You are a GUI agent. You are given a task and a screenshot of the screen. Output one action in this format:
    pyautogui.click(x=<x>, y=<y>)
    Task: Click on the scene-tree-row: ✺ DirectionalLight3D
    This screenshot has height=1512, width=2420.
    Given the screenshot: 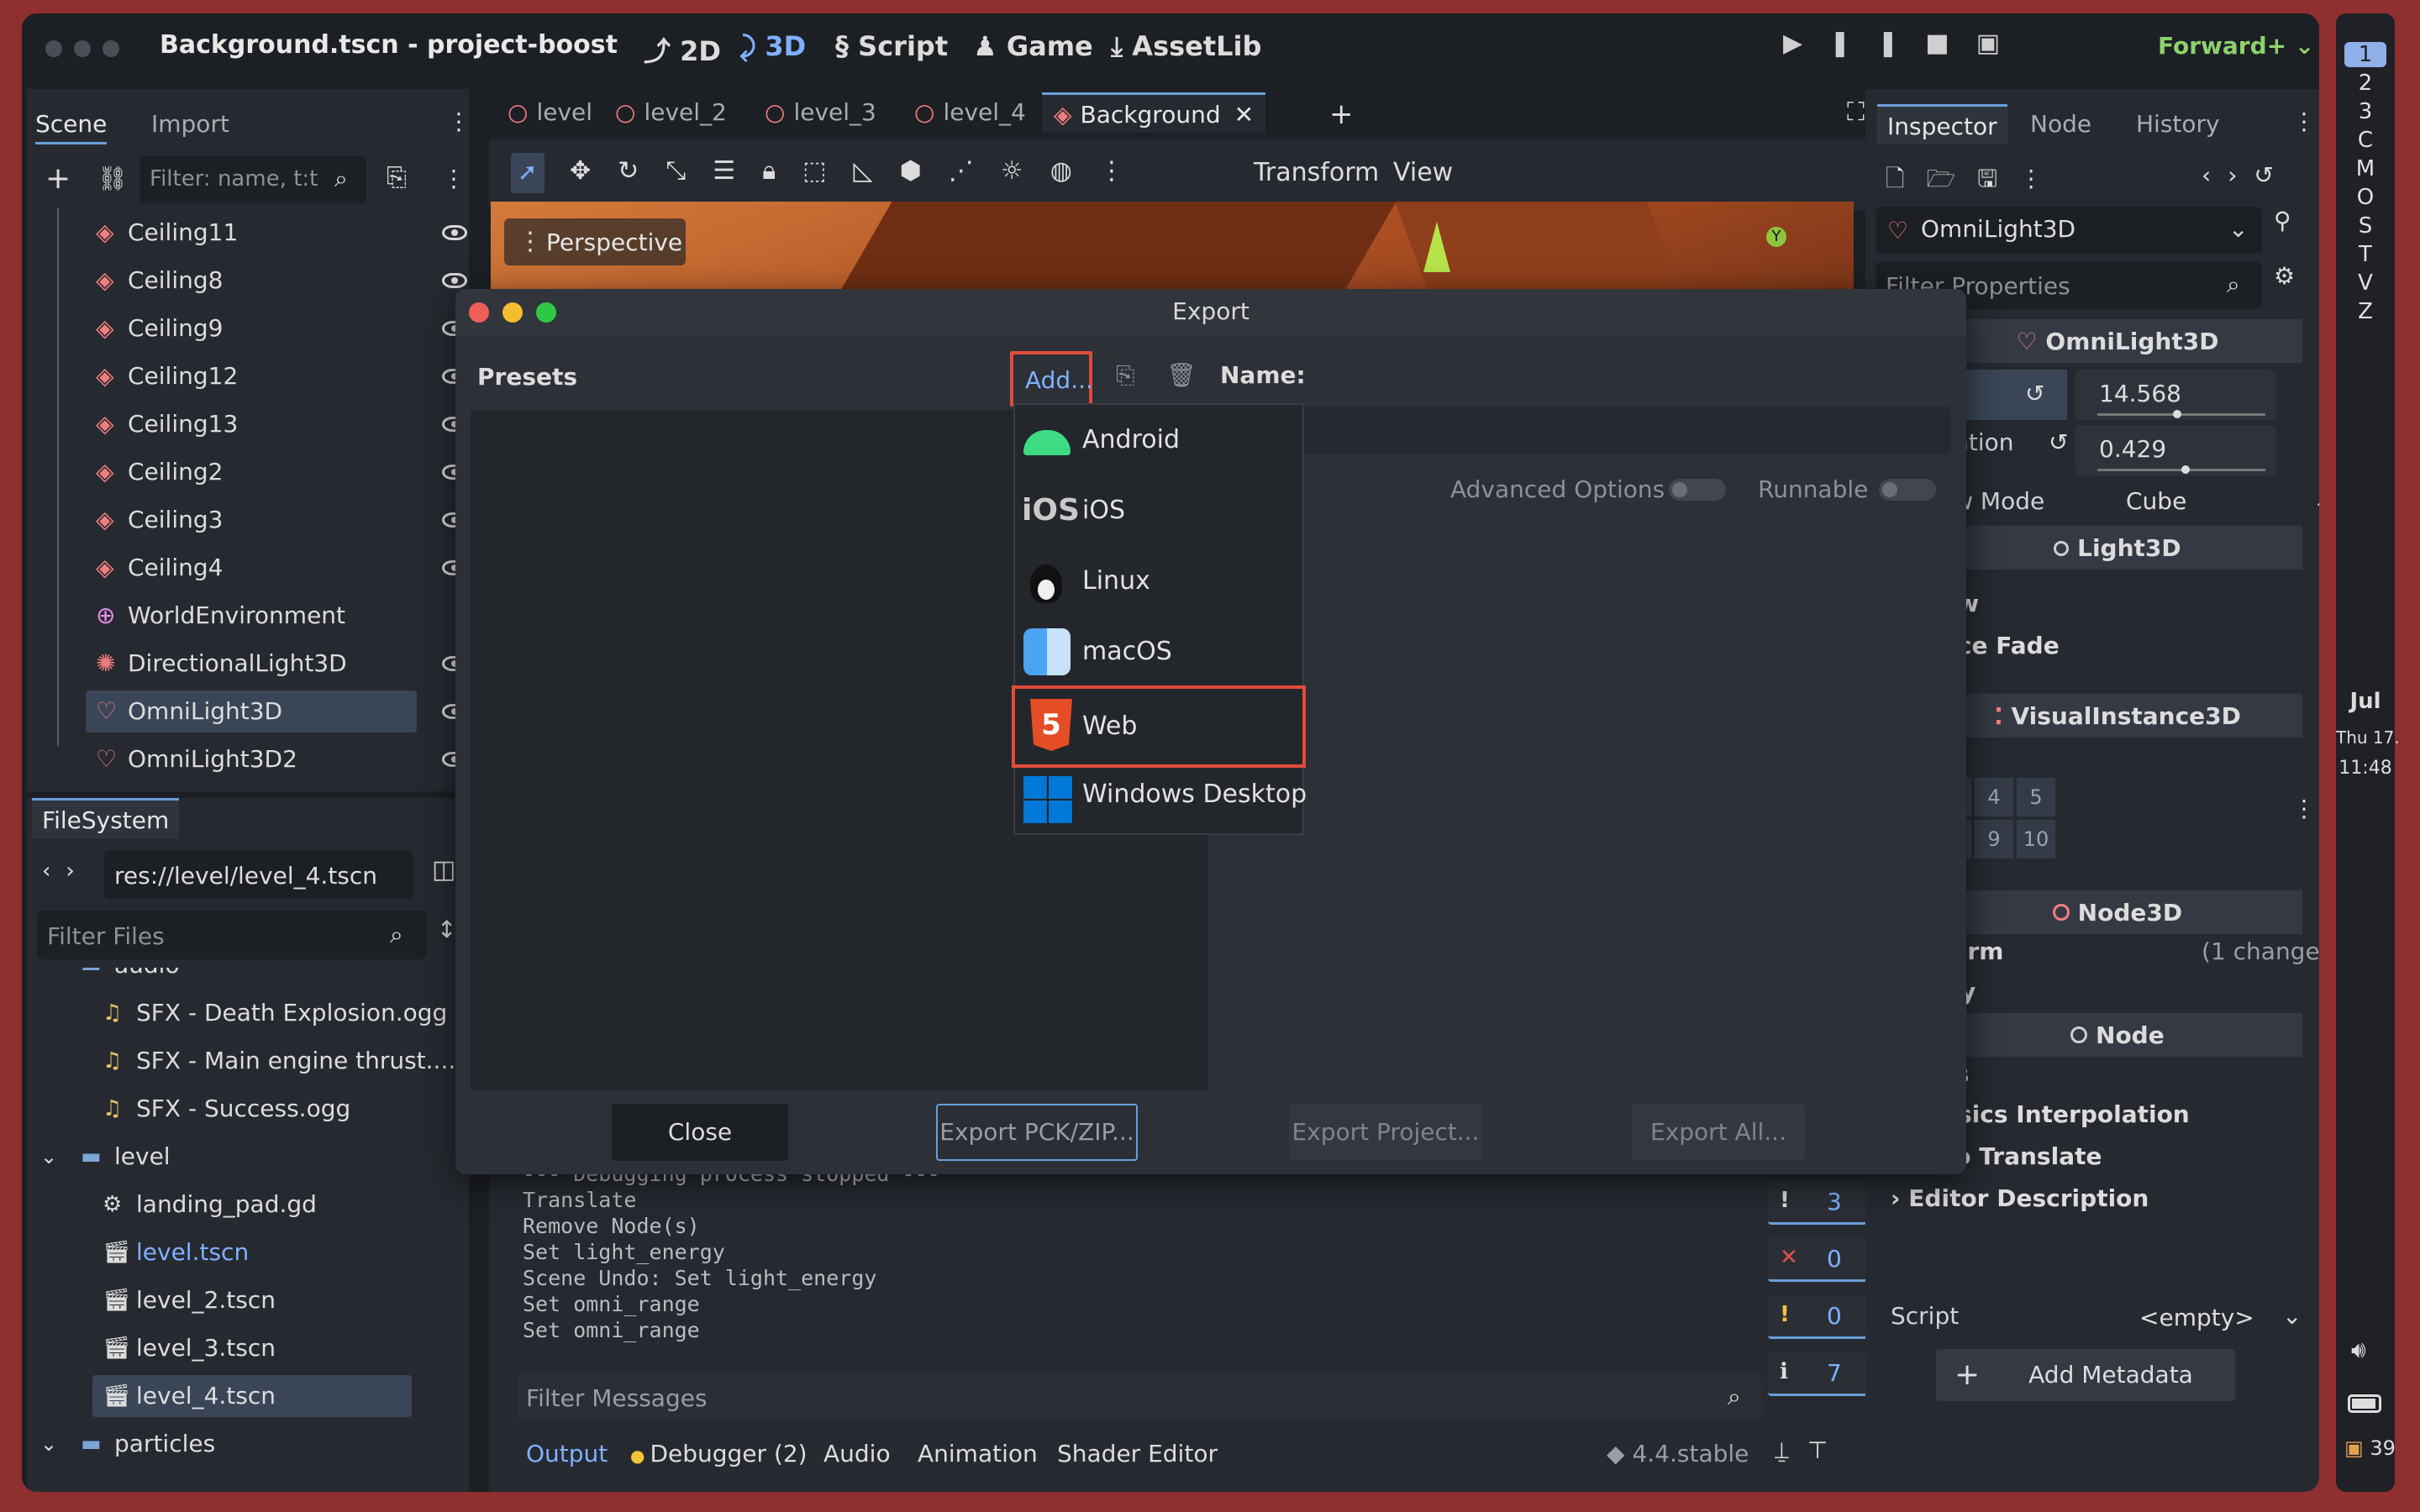 What is the action you would take?
    pyautogui.click(x=255, y=664)
    